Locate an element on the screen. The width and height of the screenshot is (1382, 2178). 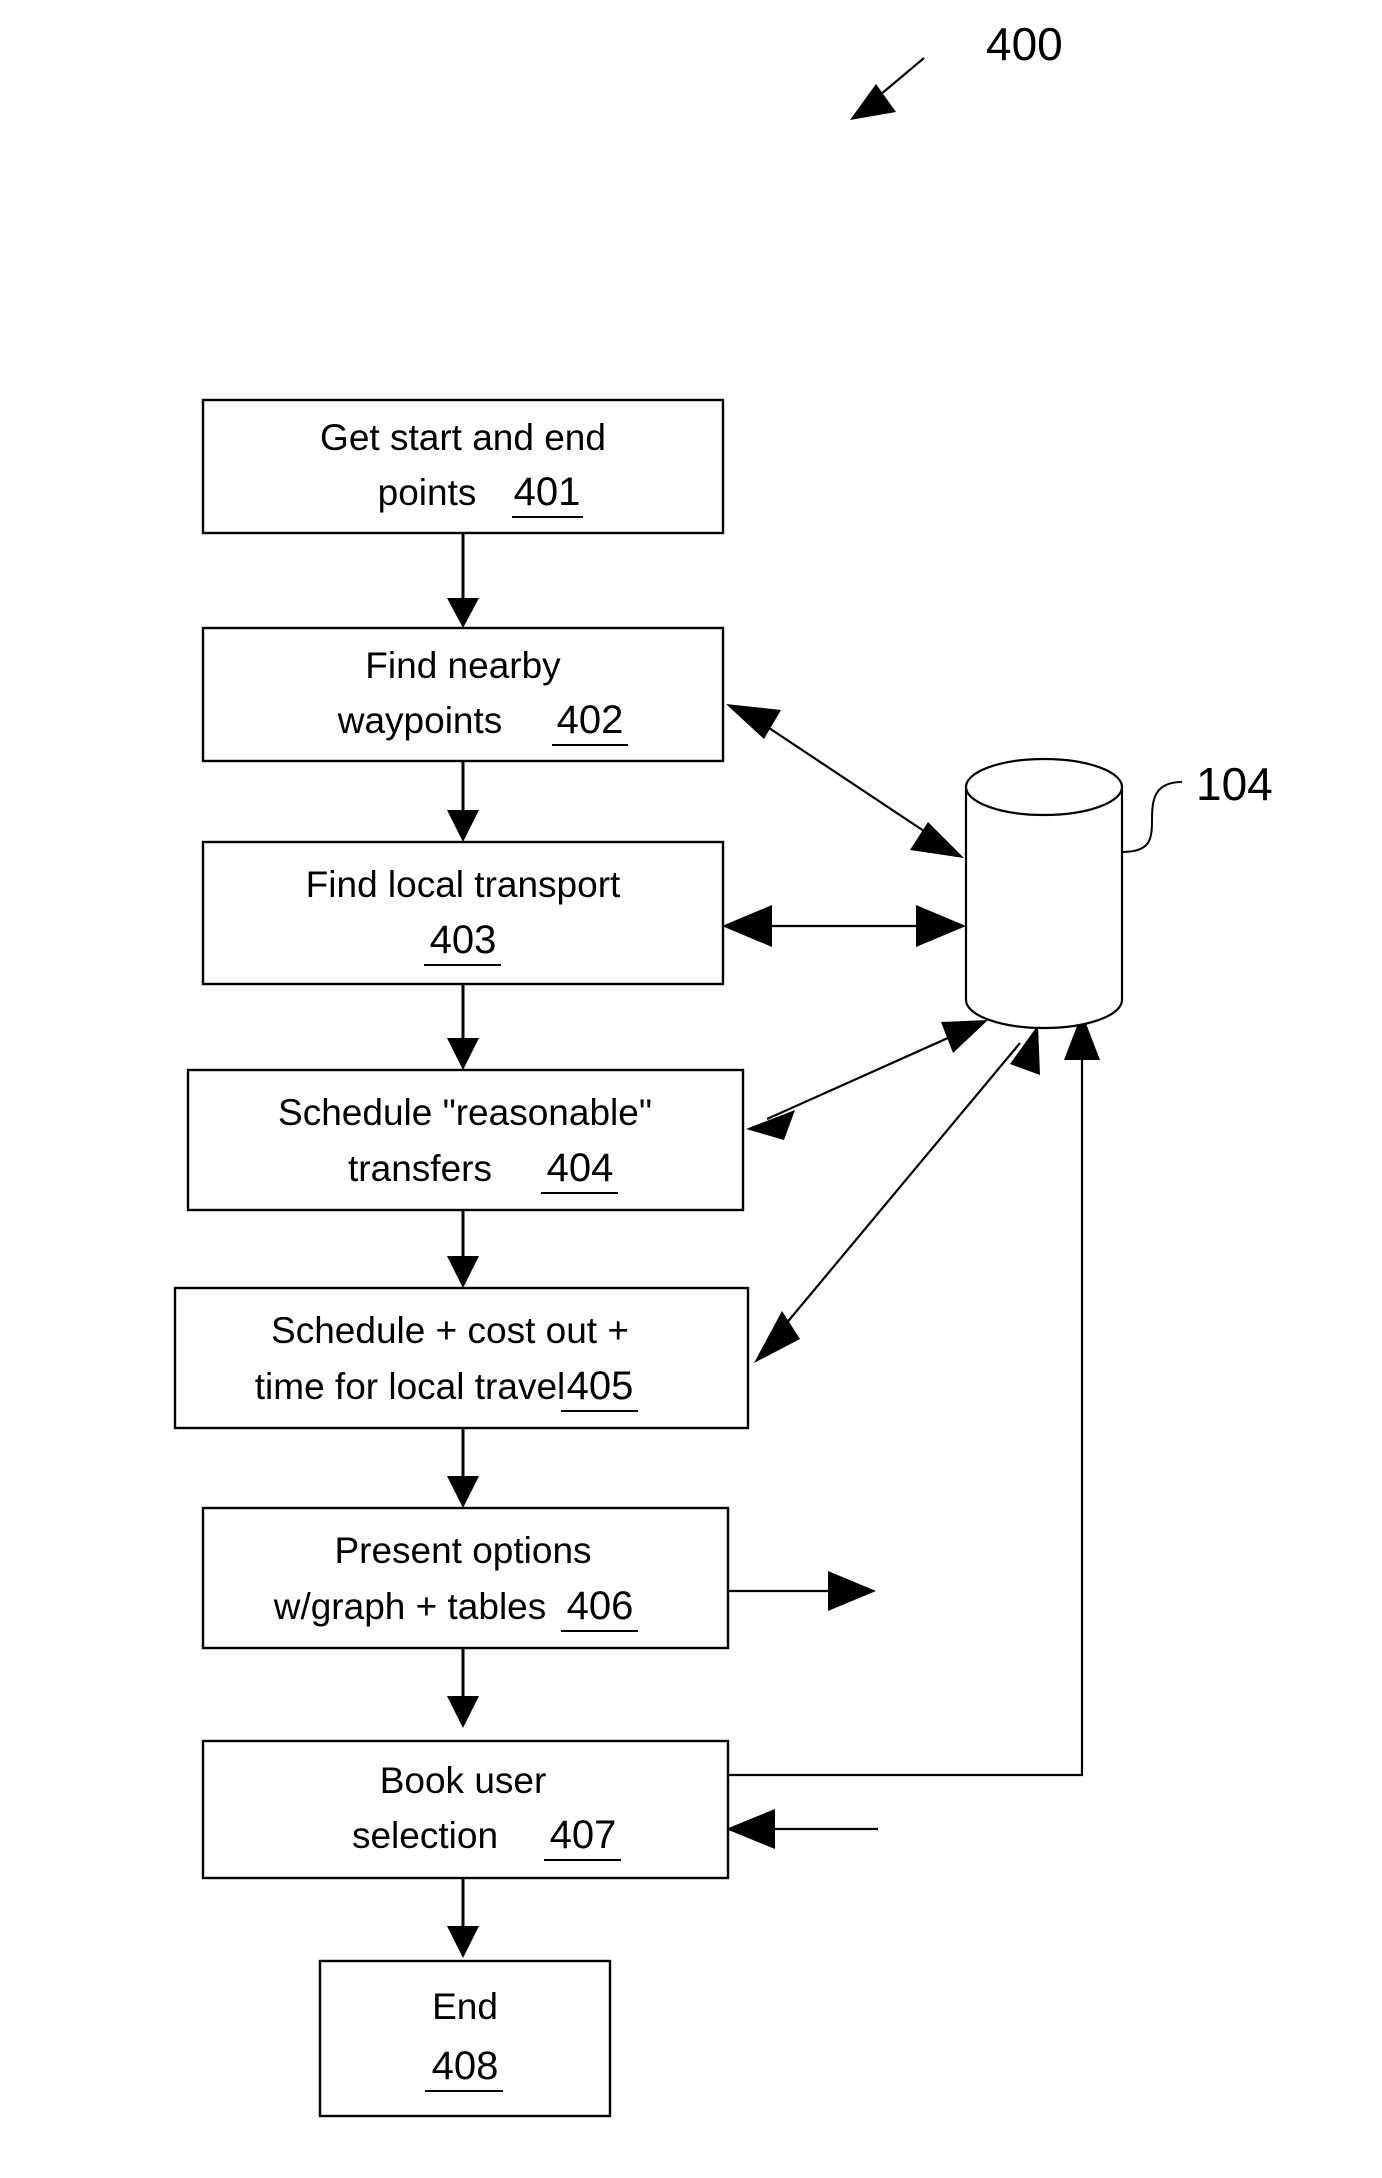
arrow-404-database-head-left is located at coordinates (770, 1125).